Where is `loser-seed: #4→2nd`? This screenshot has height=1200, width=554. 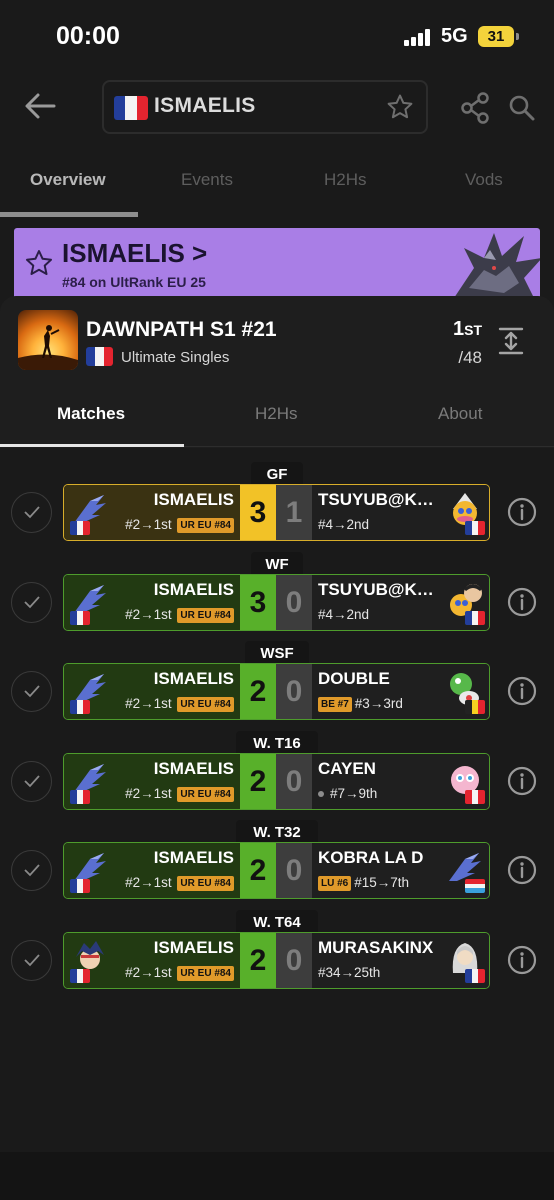 loser-seed: #4→2nd is located at coordinates (344, 614).